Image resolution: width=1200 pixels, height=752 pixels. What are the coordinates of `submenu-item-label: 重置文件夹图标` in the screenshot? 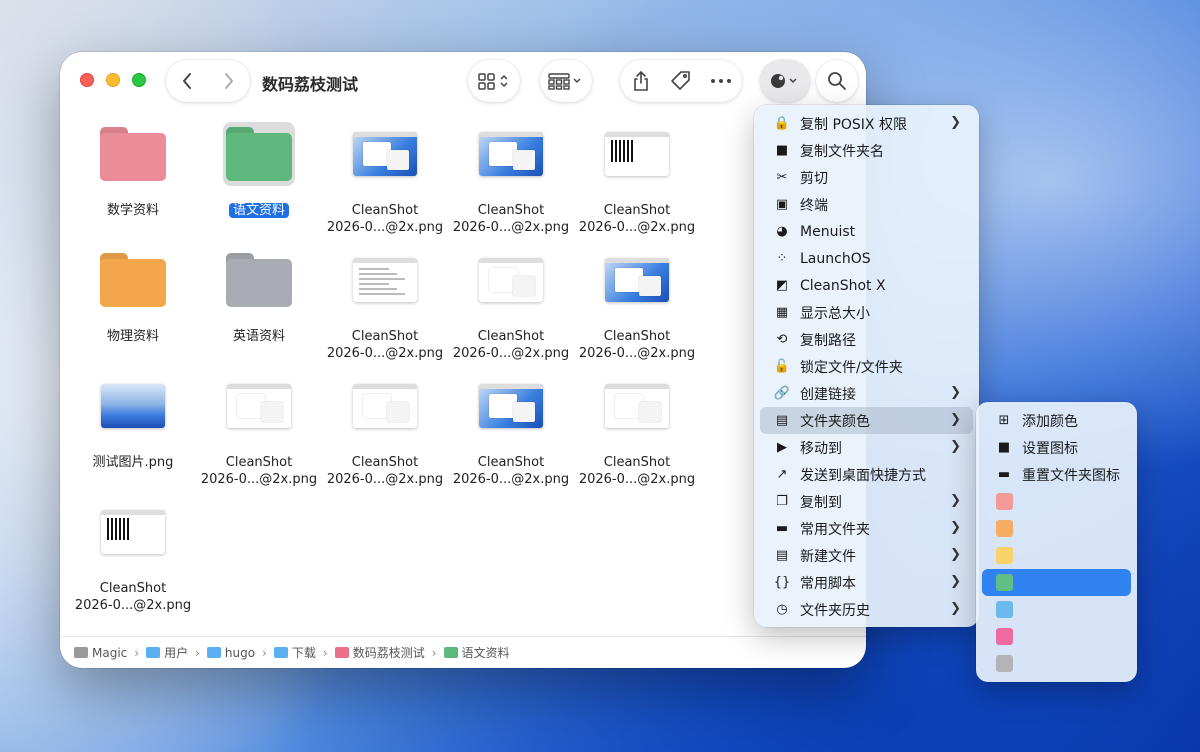 It's located at (1071, 475).